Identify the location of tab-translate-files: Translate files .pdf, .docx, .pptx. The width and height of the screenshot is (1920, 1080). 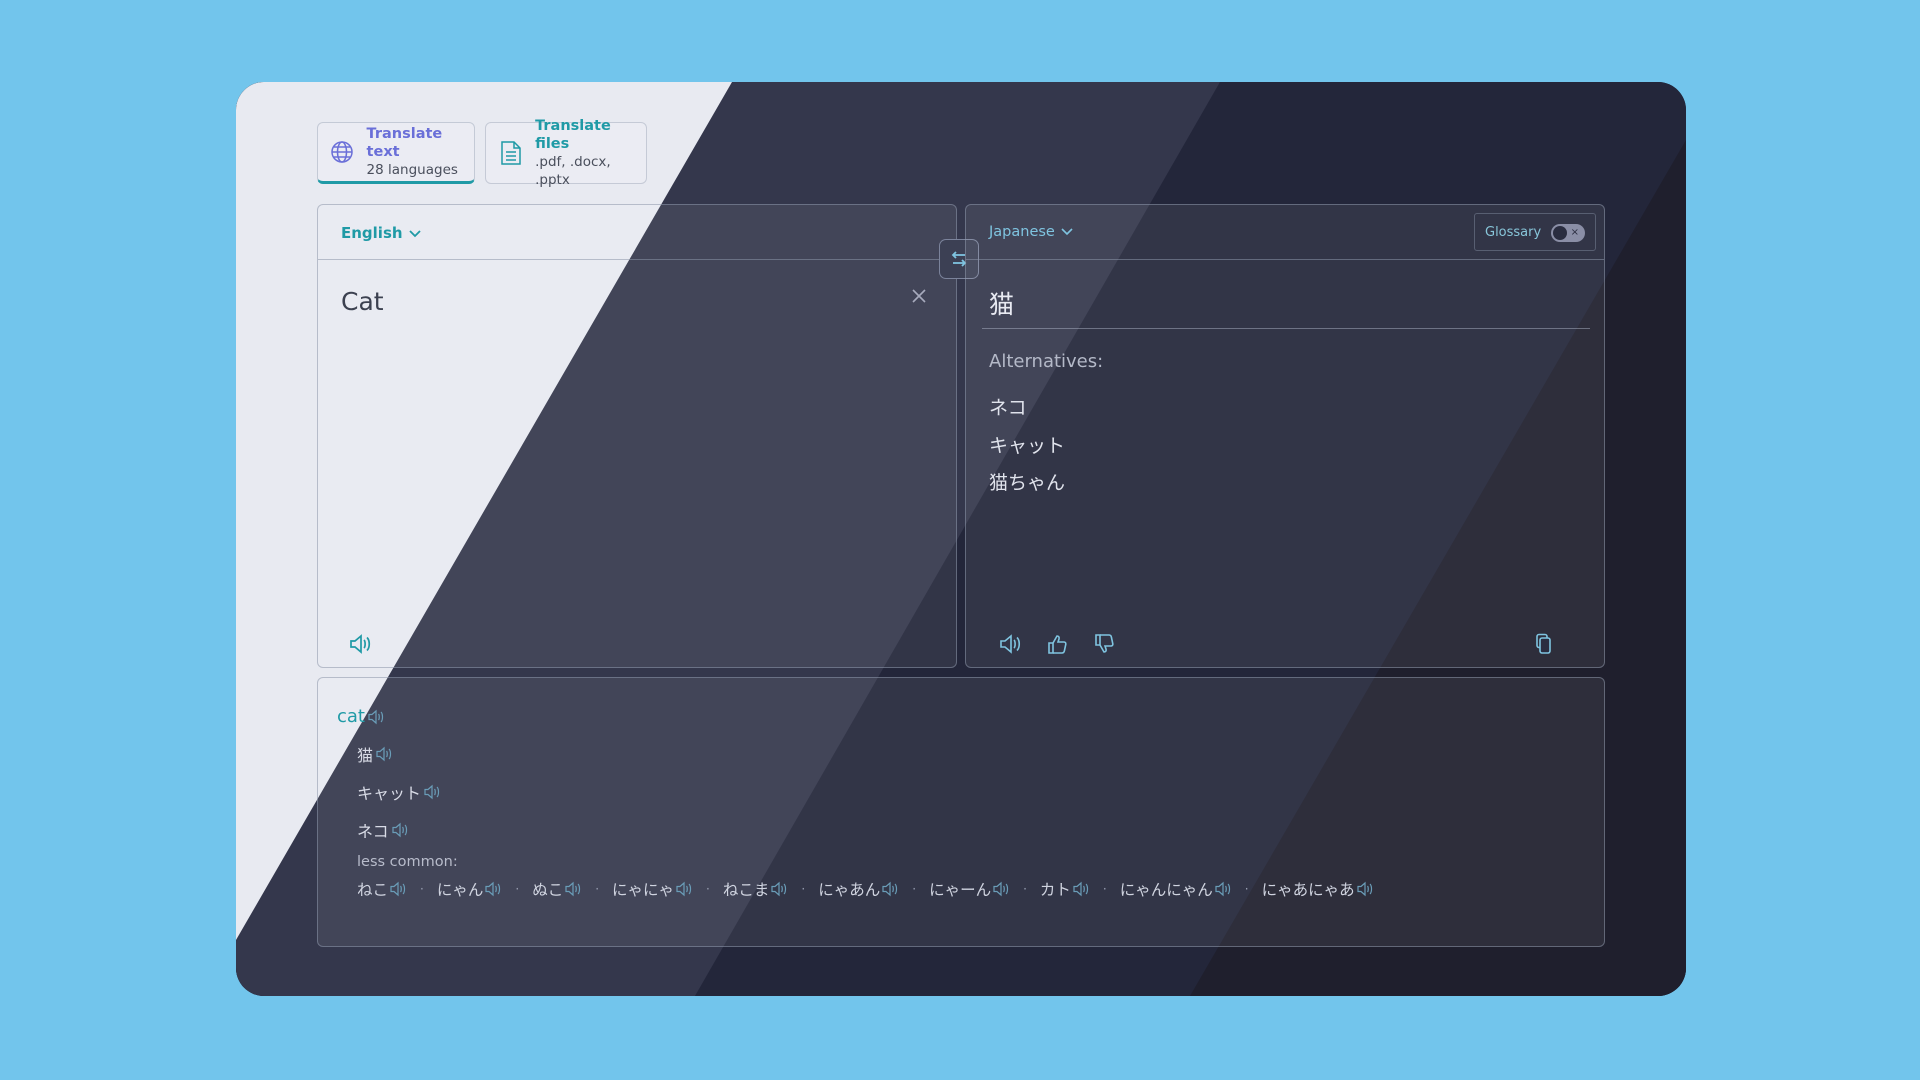
(566, 153).